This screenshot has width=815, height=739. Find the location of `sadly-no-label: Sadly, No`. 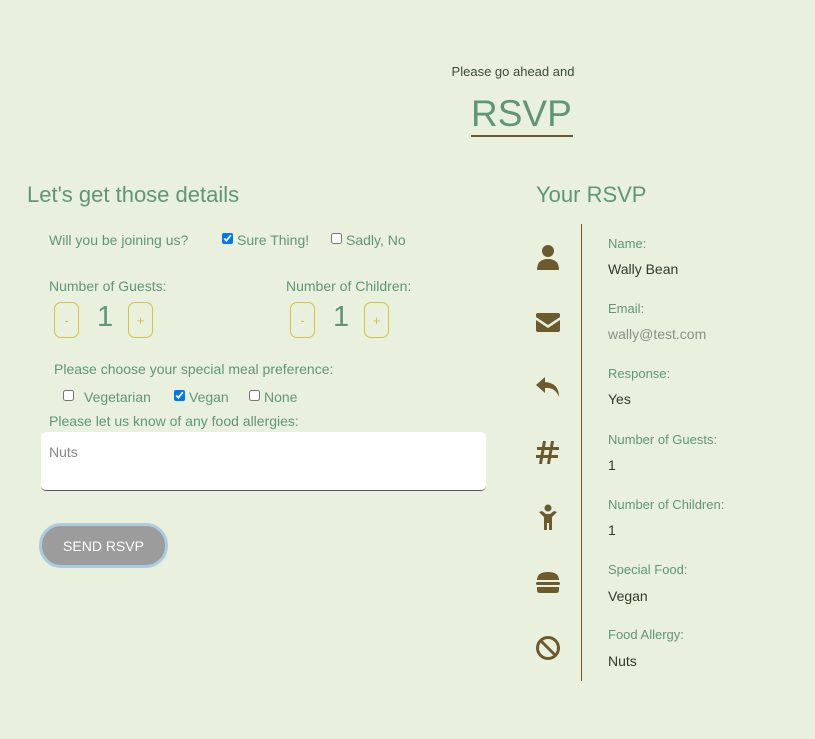

sadly-no-label: Sadly, No is located at coordinates (376, 240).